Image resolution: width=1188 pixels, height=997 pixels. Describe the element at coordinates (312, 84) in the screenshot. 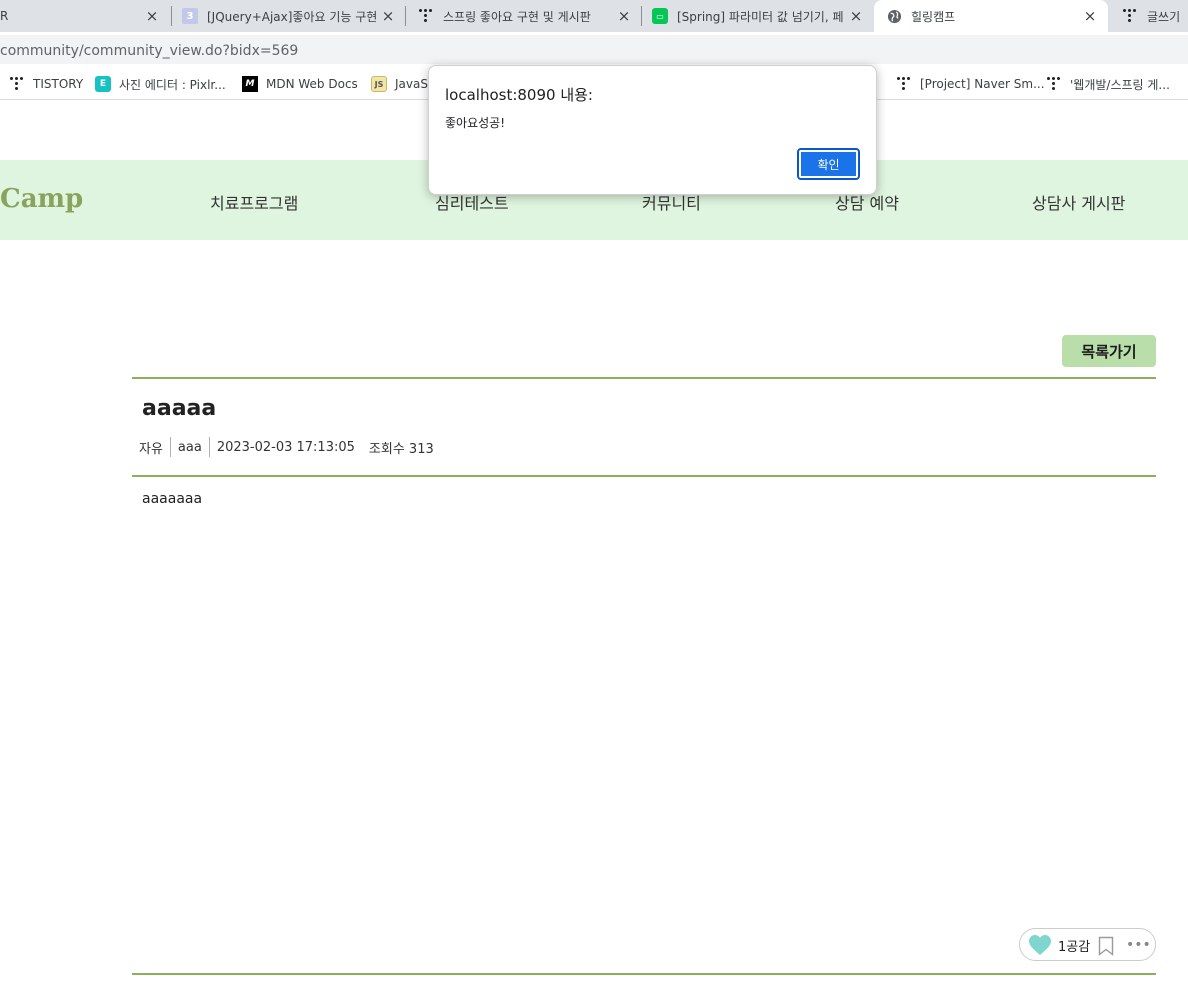

I see `bookmark-label: MDN Web Docs` at that location.